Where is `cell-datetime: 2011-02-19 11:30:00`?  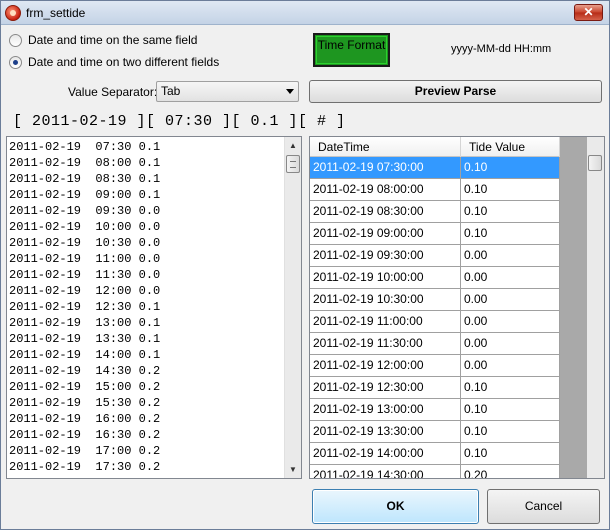 cell-datetime: 2011-02-19 11:30:00 is located at coordinates (385, 343).